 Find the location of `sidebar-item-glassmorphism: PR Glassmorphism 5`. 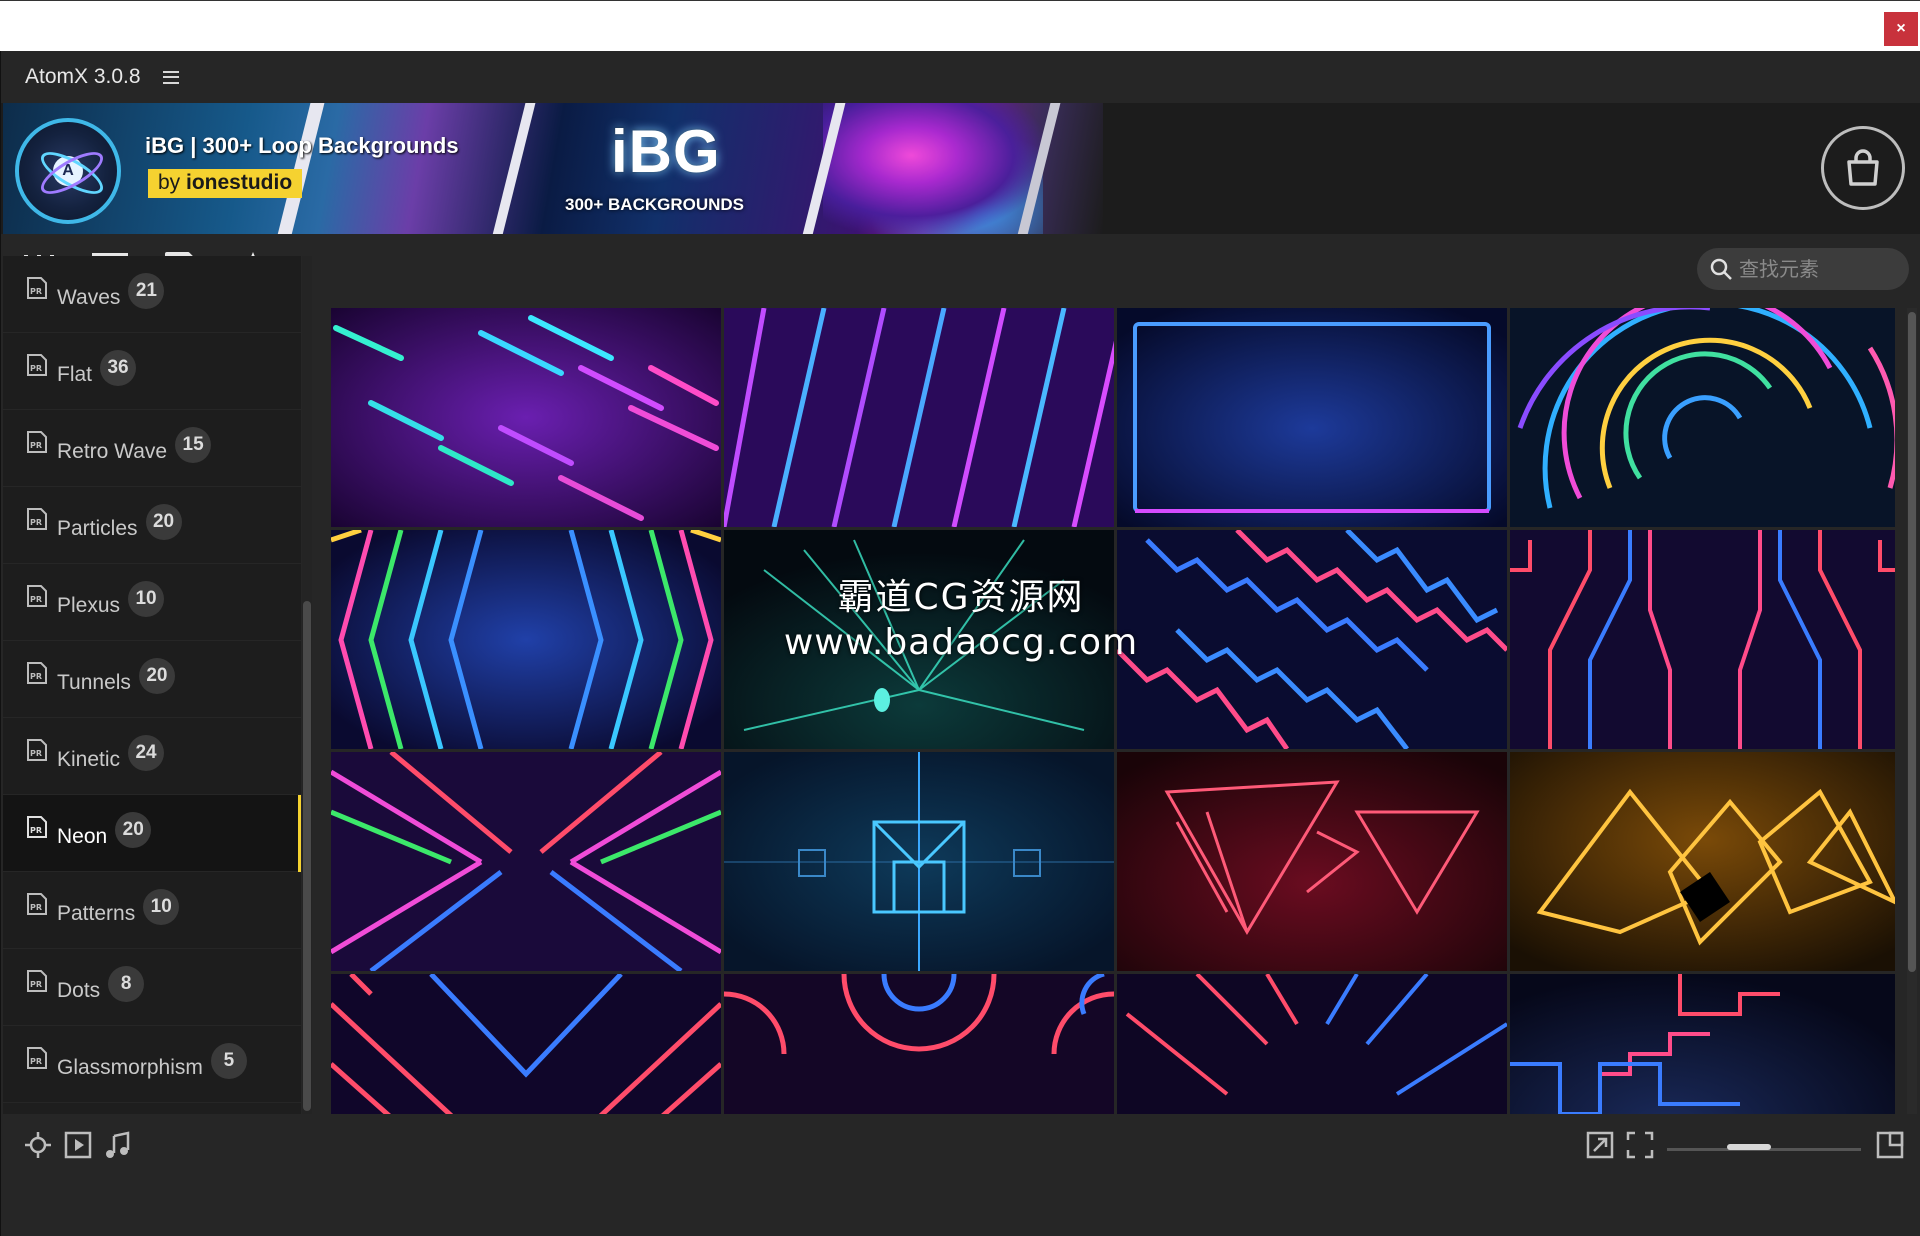

sidebar-item-glassmorphism: PR Glassmorphism 5 is located at coordinates (152, 1064).